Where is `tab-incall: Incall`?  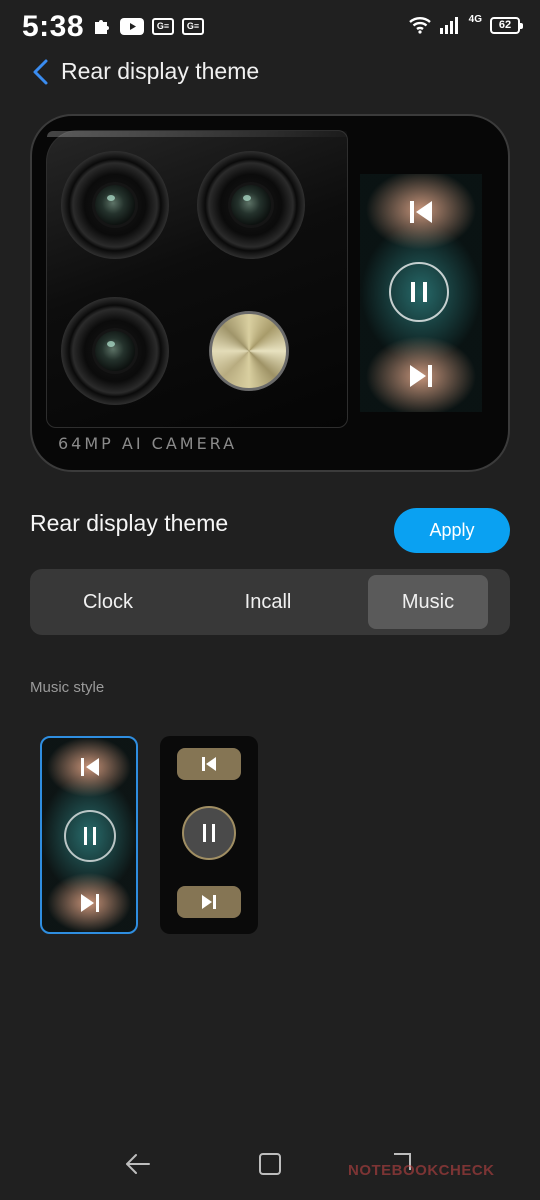 tab-incall: Incall is located at coordinates (268, 602).